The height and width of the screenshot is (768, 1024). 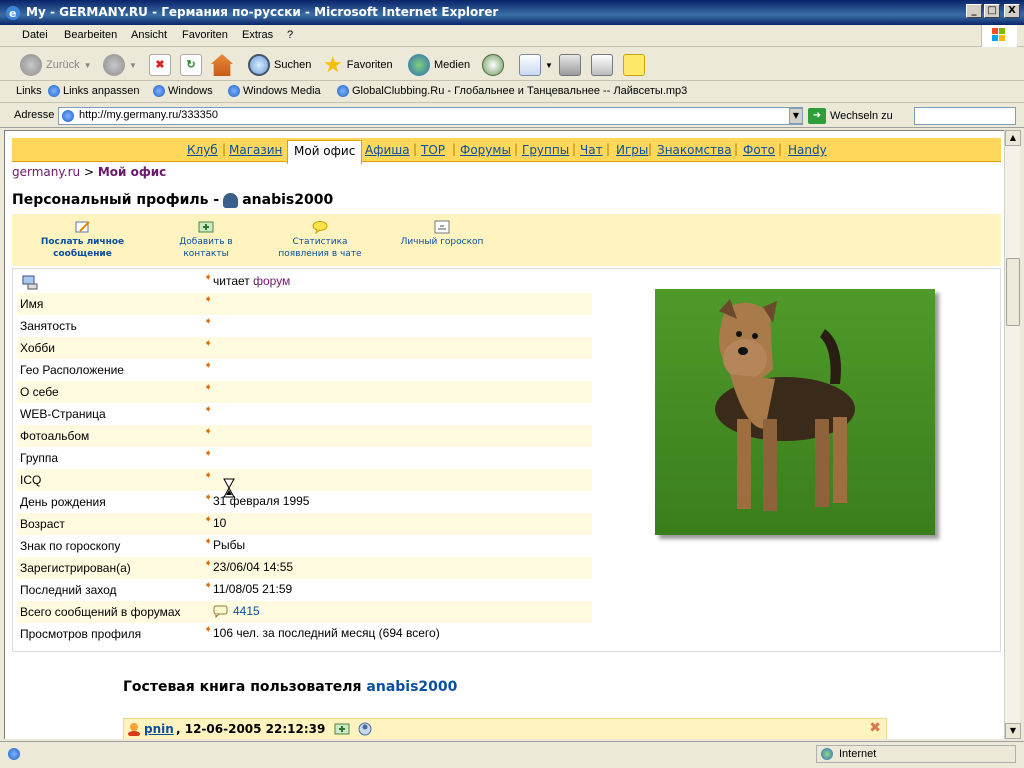 What do you see at coordinates (694, 150) in the screenshot?
I see `nav-dating: Знакомства` at bounding box center [694, 150].